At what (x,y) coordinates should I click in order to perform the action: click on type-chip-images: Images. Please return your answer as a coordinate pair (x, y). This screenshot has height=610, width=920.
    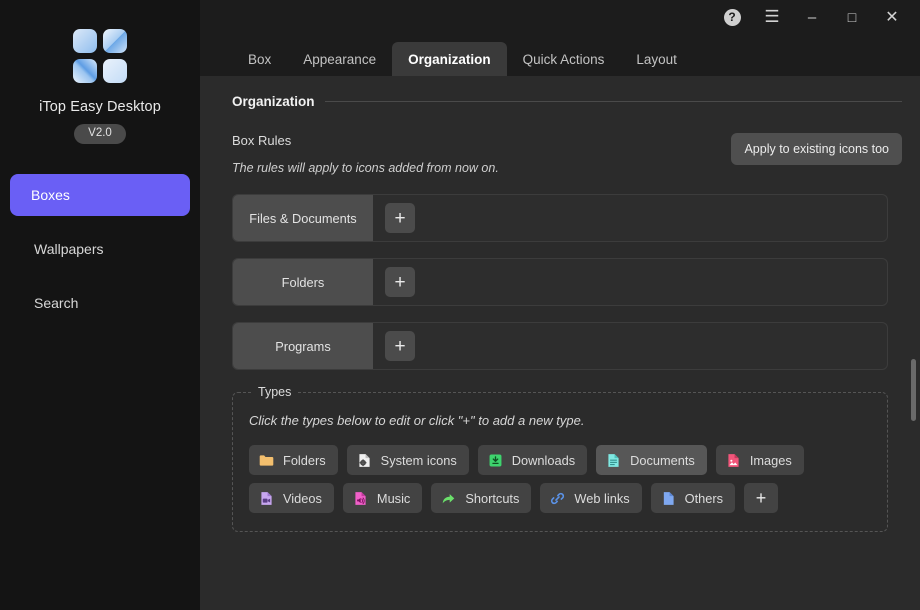
    Looking at the image, I should click on (759, 460).